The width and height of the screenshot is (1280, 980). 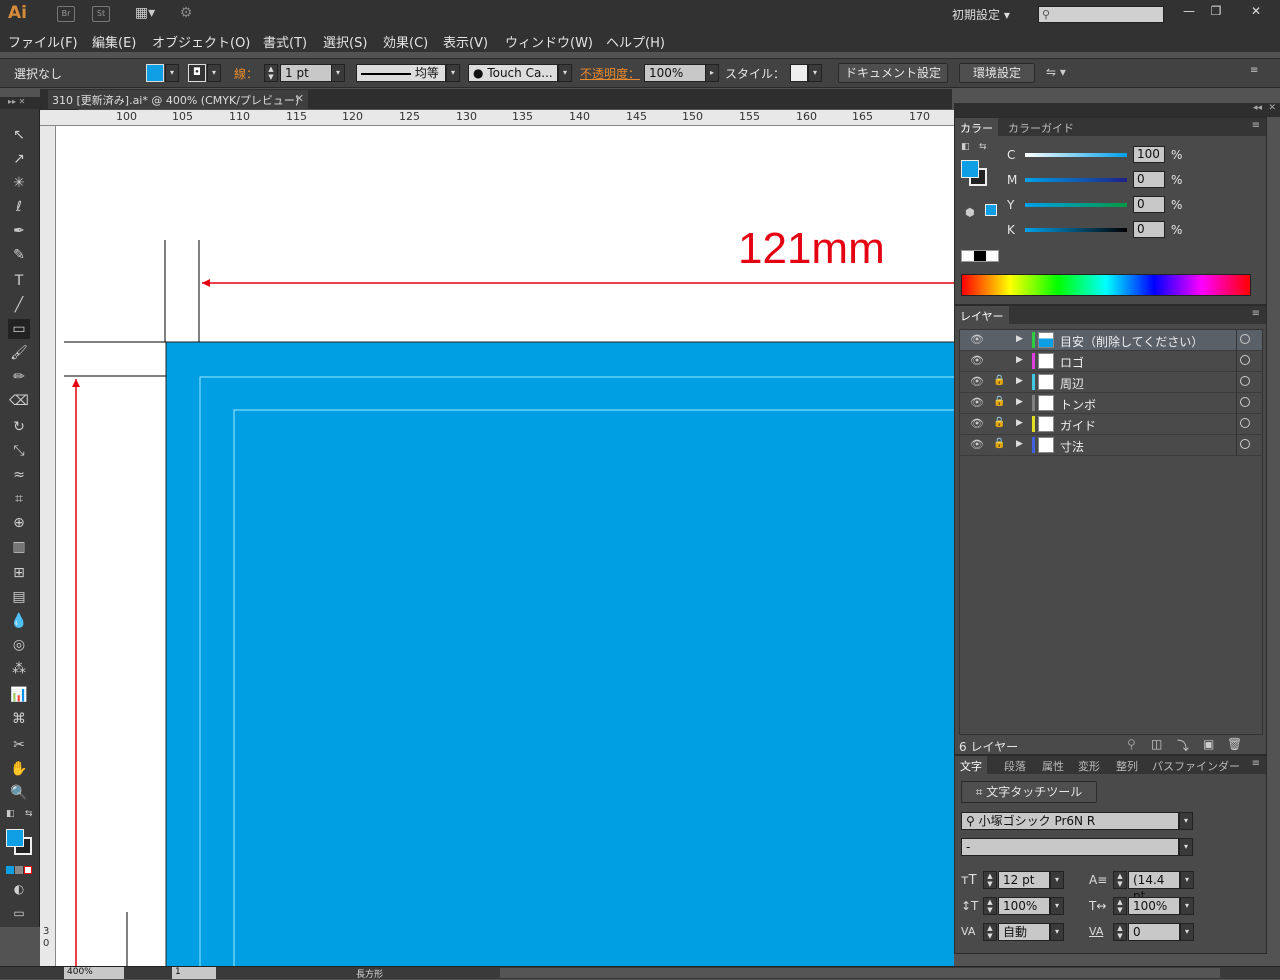 I want to click on horizontal-scale-dropdown: ▾, so click(x=1187, y=906).